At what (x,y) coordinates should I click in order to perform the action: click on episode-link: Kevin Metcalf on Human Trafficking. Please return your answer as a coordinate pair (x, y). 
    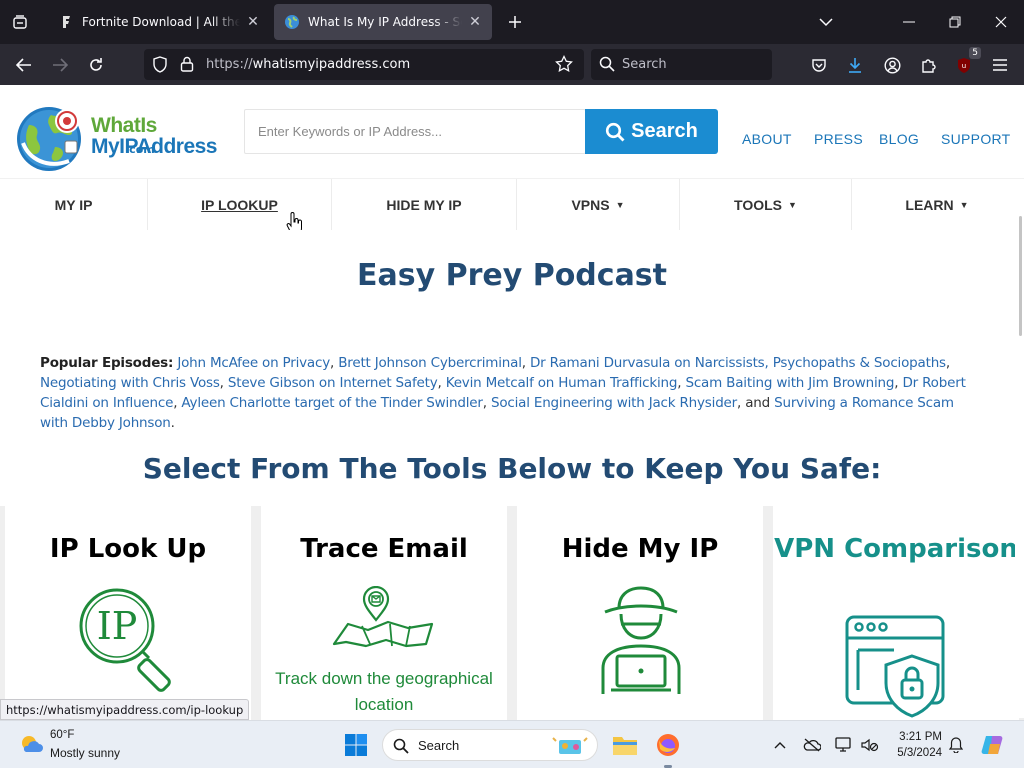
    Looking at the image, I should click on (562, 383).